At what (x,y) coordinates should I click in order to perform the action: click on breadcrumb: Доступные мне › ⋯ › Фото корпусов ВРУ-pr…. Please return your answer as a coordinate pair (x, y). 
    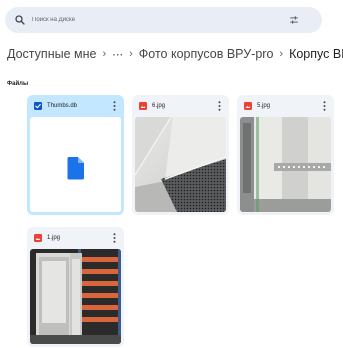
    Looking at the image, I should click on (175, 54).